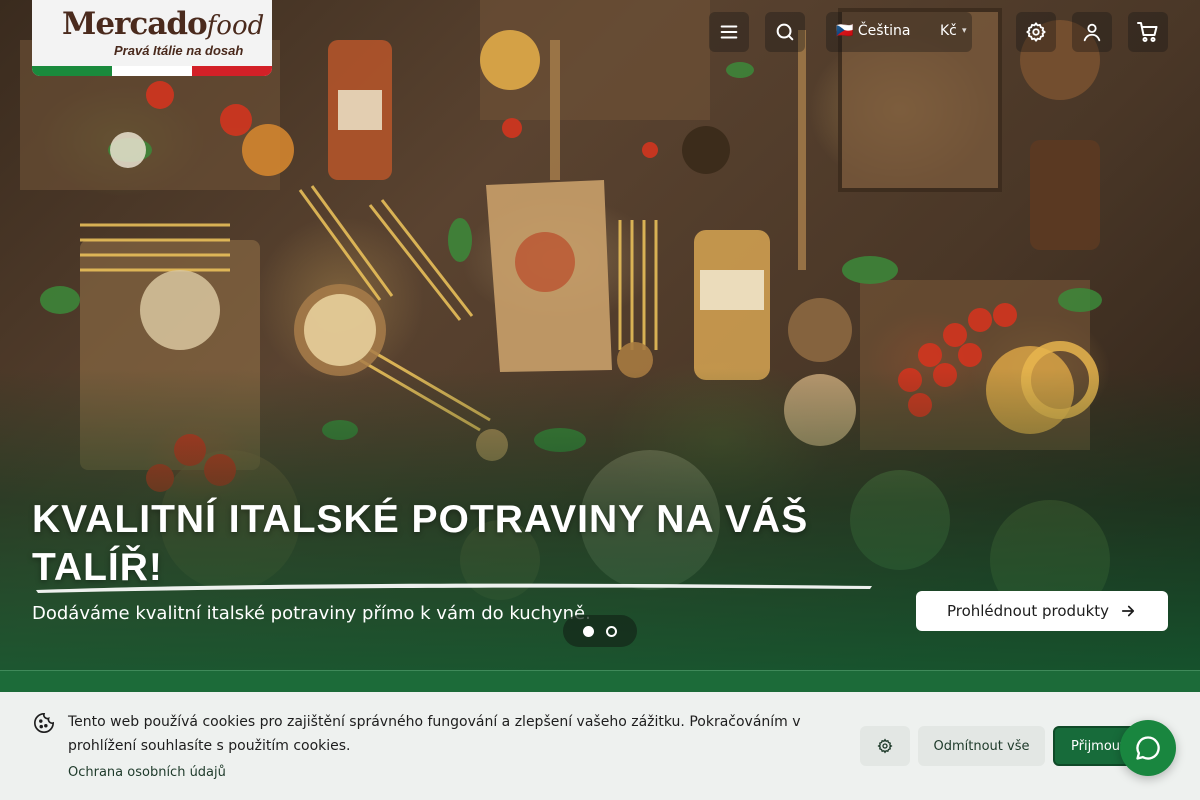 The height and width of the screenshot is (800, 1200). Describe the element at coordinates (420, 543) in the screenshot. I see `hero-title: KVALITNÍ ITALSKÉ POTRAVINY NA VÁŠ TALÍŘ!` at that location.